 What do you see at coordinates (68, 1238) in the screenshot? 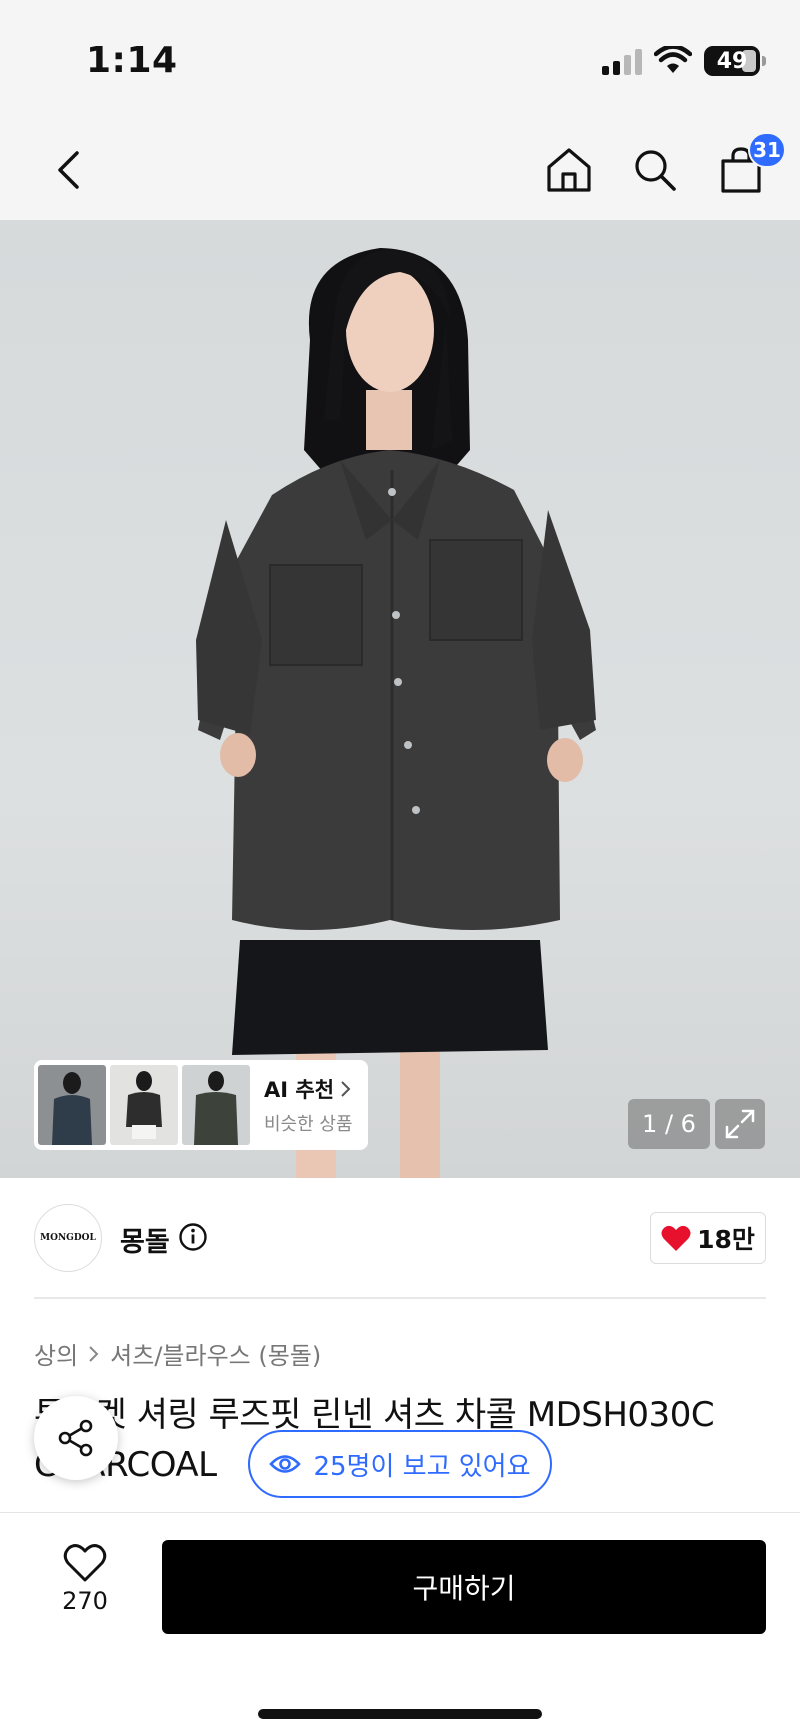
I see `brand-logo: MONGDOL` at bounding box center [68, 1238].